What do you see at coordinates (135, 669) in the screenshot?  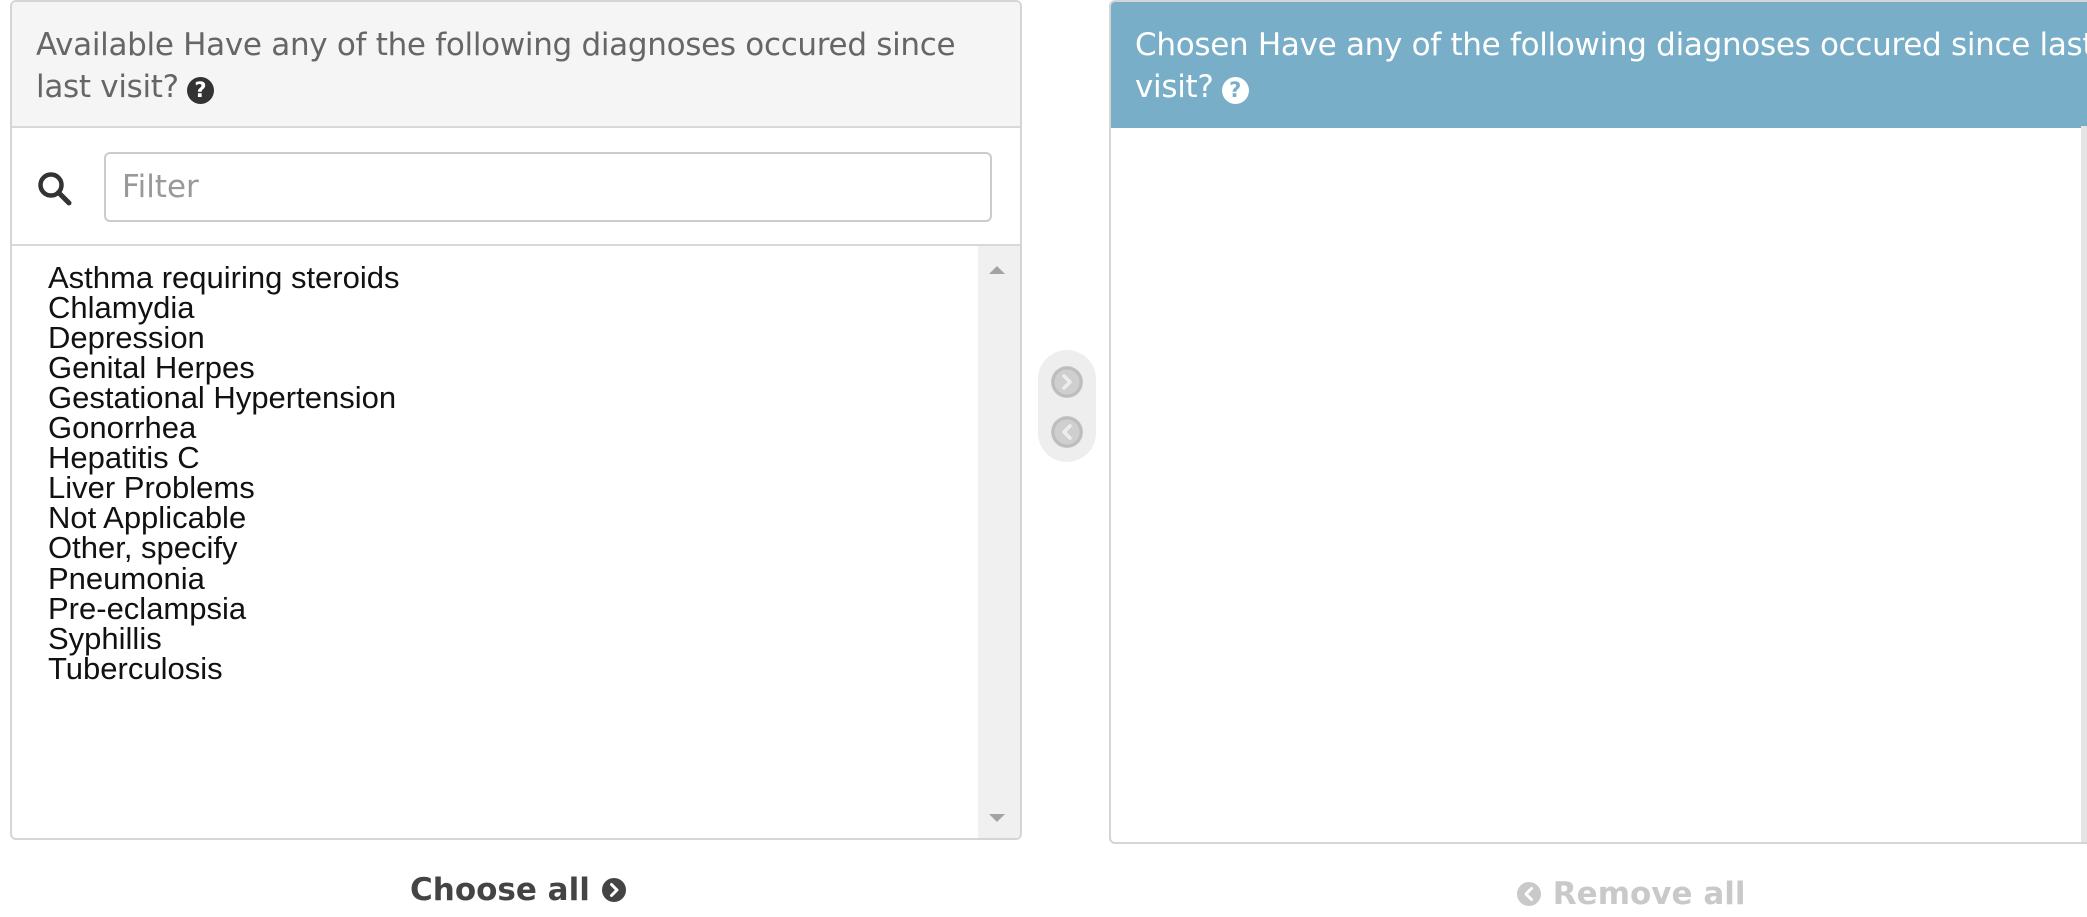 I see `option-item: Tuberculosis` at bounding box center [135, 669].